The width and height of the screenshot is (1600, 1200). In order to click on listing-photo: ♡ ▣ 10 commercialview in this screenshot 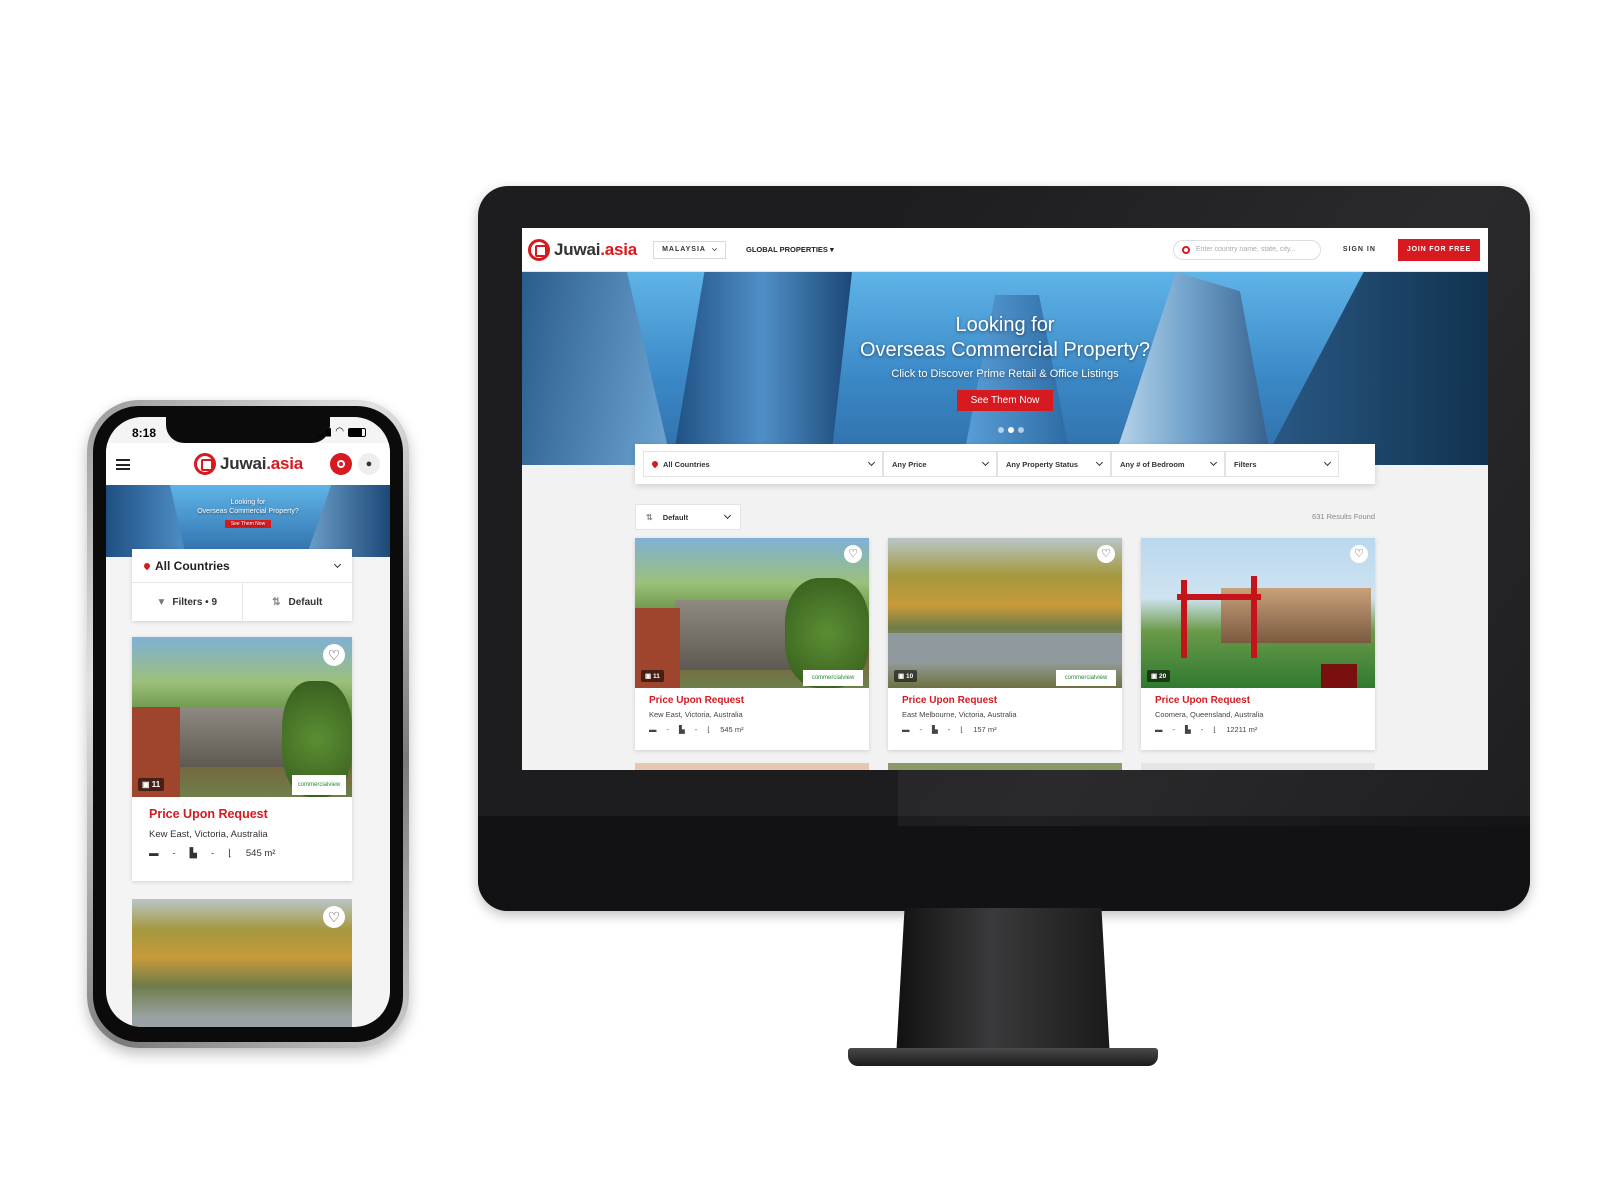, I will do `click(1005, 613)`.